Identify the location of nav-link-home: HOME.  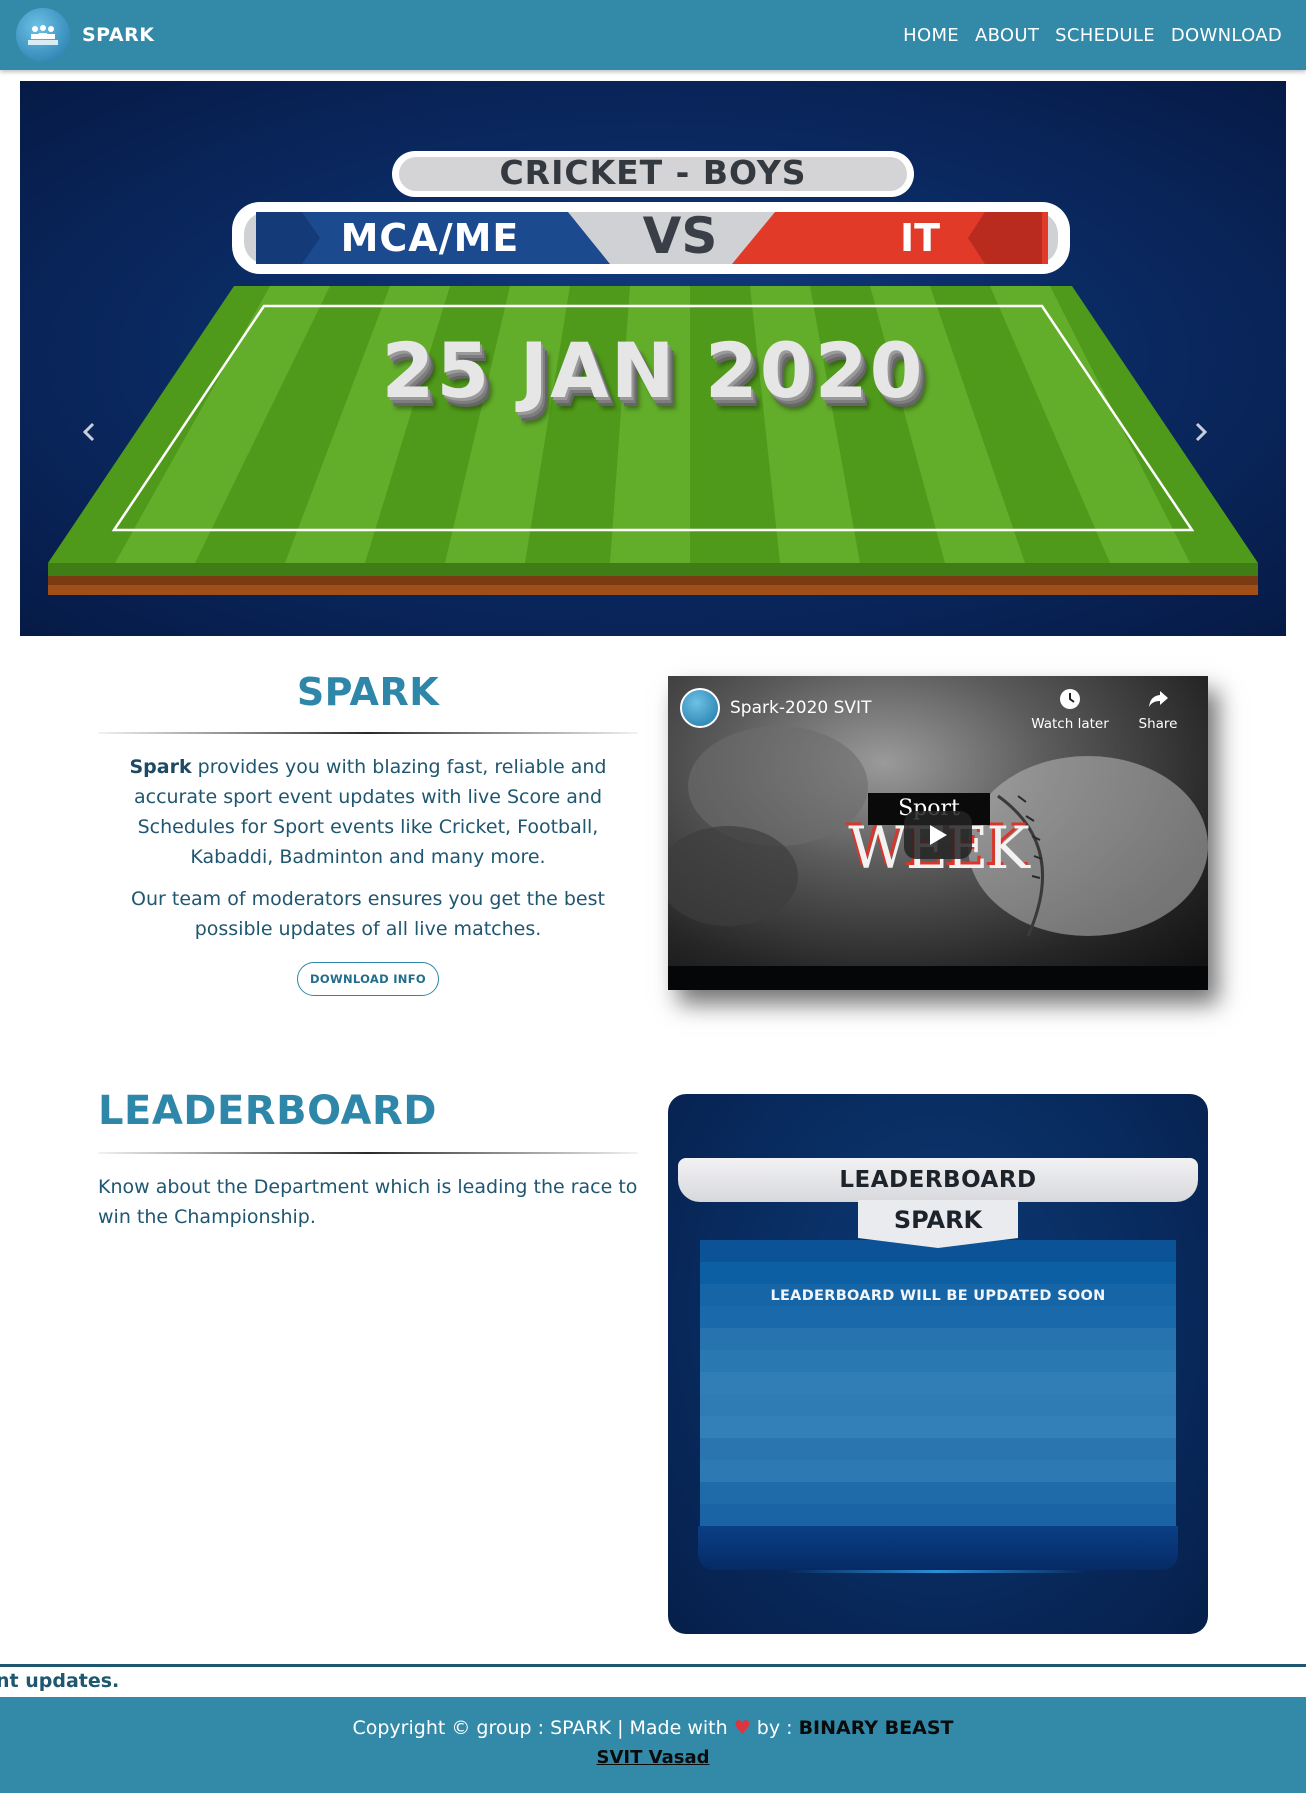
(931, 35).